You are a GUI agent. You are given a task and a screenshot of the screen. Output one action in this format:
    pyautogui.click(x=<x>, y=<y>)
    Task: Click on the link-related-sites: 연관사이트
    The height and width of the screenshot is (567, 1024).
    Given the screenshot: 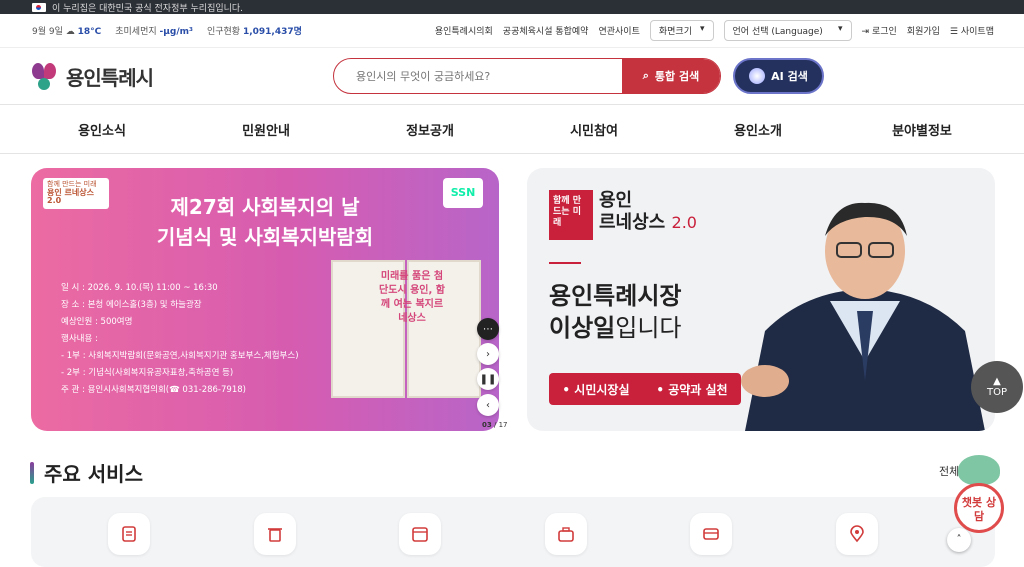 What is the action you would take?
    pyautogui.click(x=618, y=30)
    